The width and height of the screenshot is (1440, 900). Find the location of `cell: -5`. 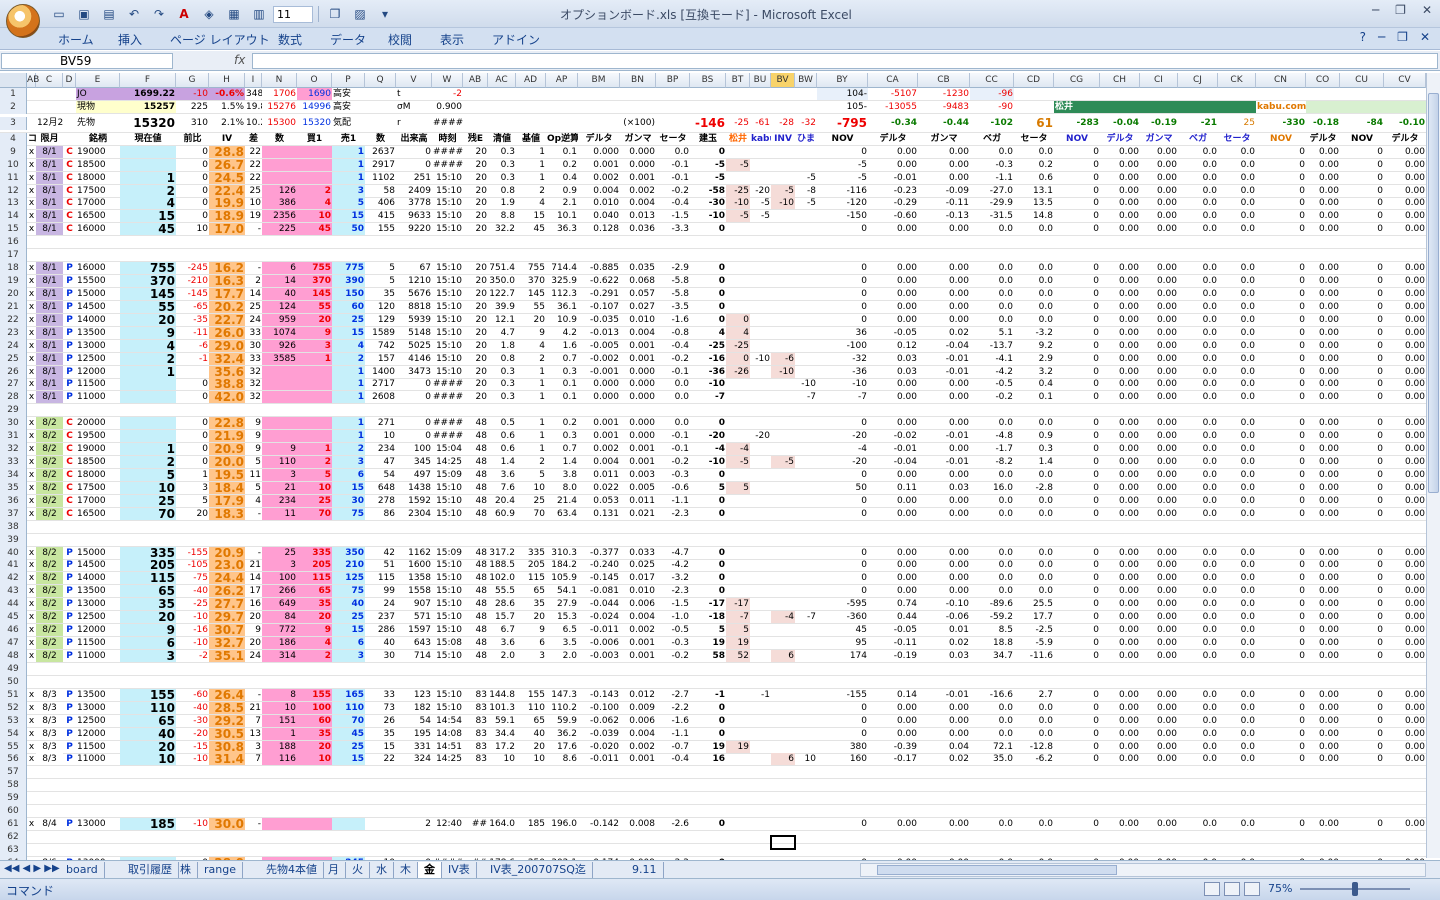

cell: -5 is located at coordinates (760, 203).